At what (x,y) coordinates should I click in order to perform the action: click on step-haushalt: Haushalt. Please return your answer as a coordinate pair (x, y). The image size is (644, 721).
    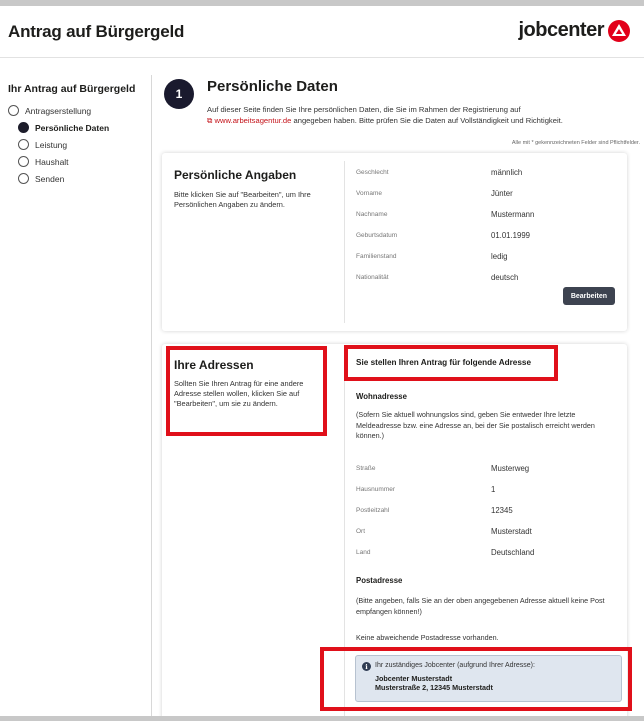
    Looking at the image, I should click on (58, 161).